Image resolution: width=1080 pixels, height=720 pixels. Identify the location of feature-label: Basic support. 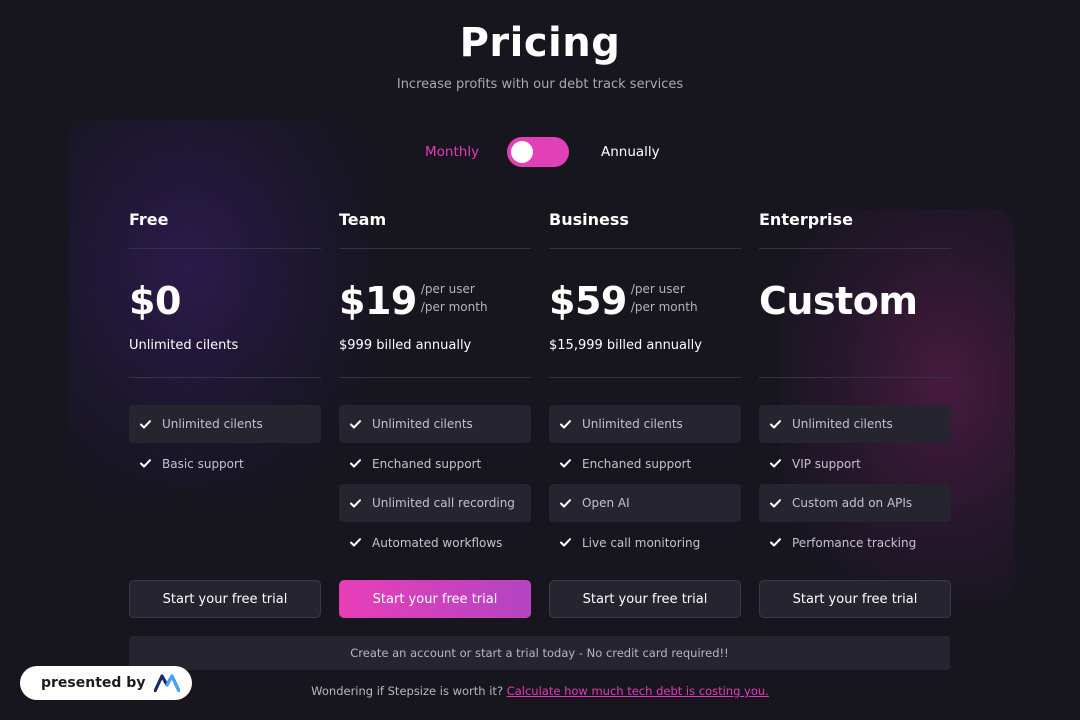
(203, 463).